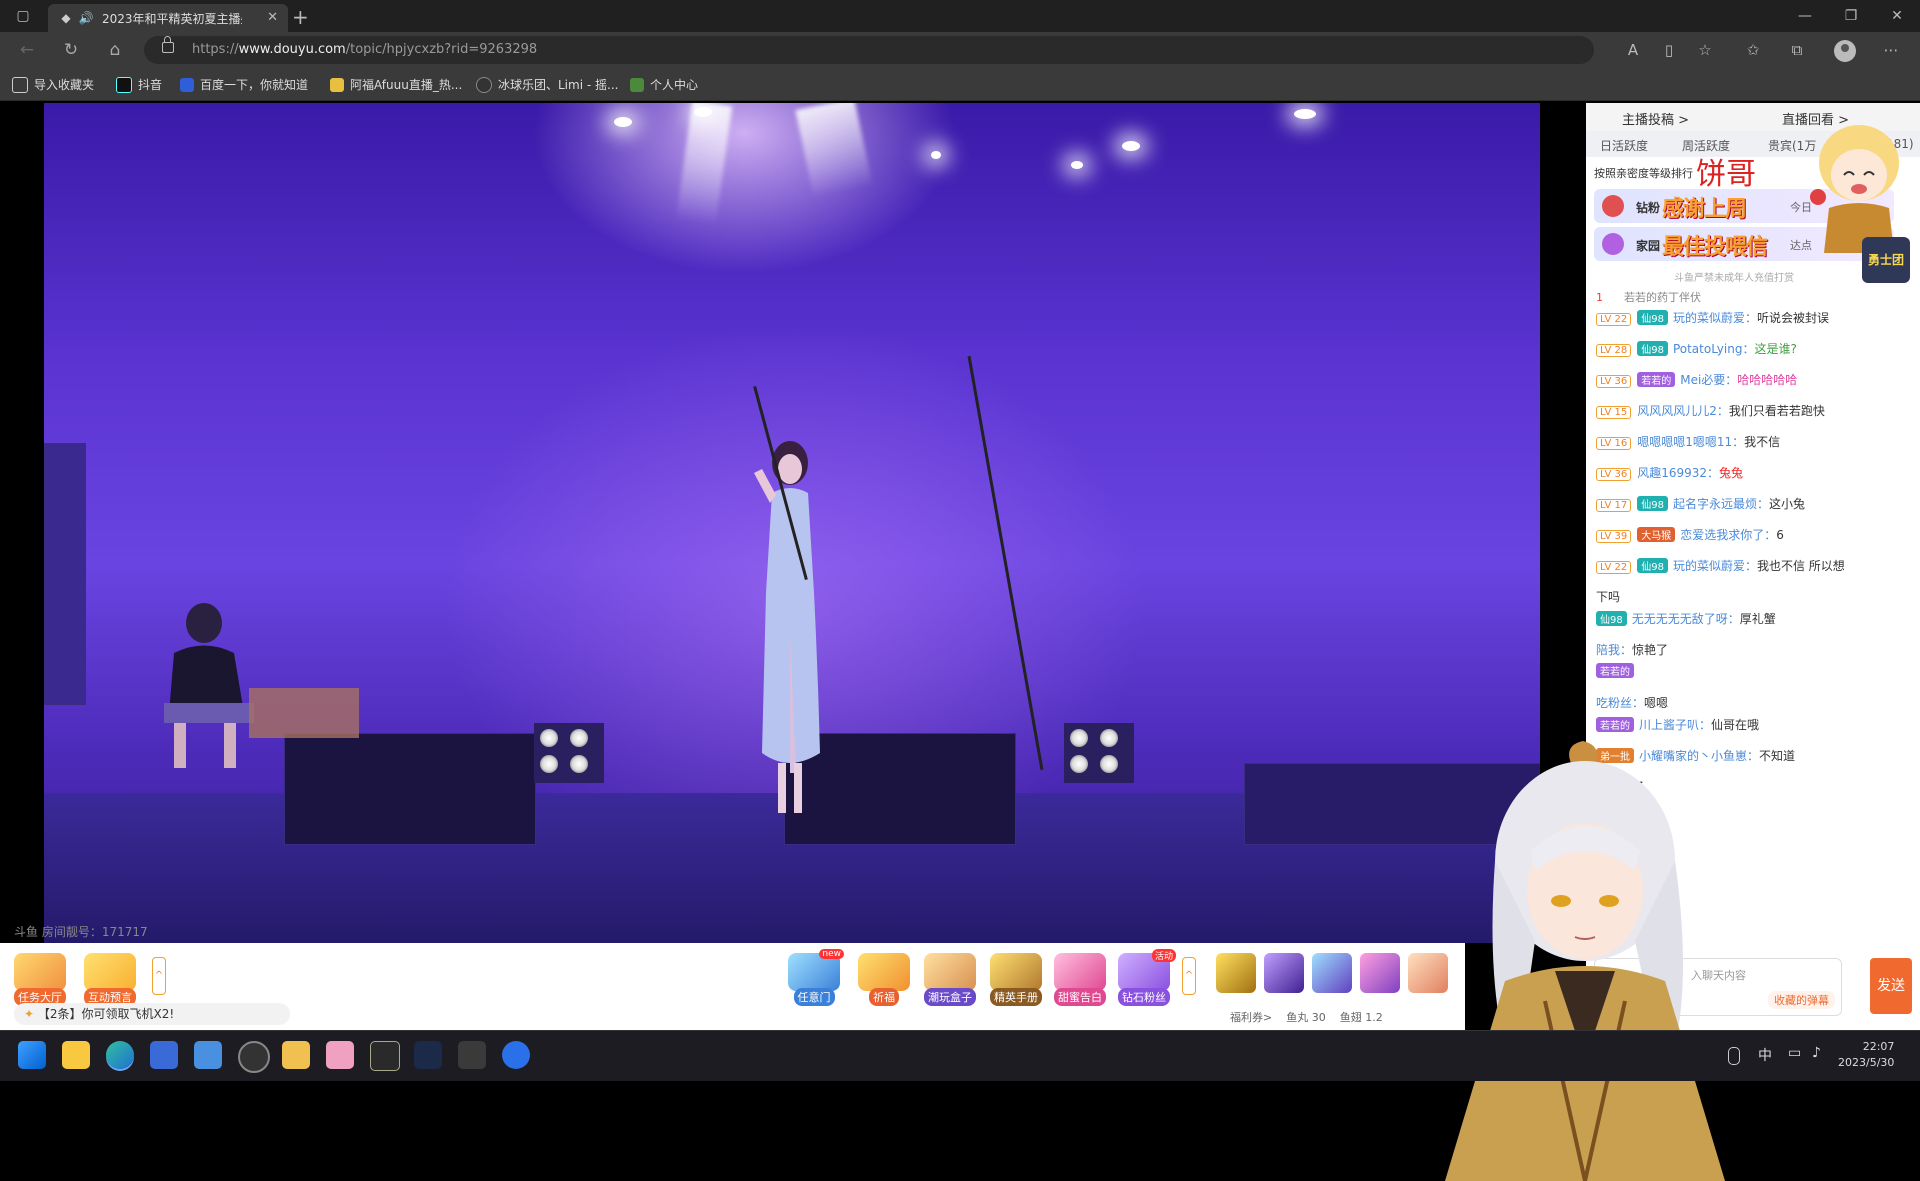 The width and height of the screenshot is (1920, 1181). I want to click on elite-handbook-button: 精英手册, so click(1016, 979).